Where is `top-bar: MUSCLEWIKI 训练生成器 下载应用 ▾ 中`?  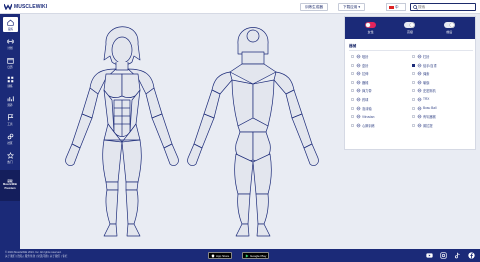 top-bar: MUSCLEWIKI 训练生成器 下载应用 ▾ 中 is located at coordinates (240, 7).